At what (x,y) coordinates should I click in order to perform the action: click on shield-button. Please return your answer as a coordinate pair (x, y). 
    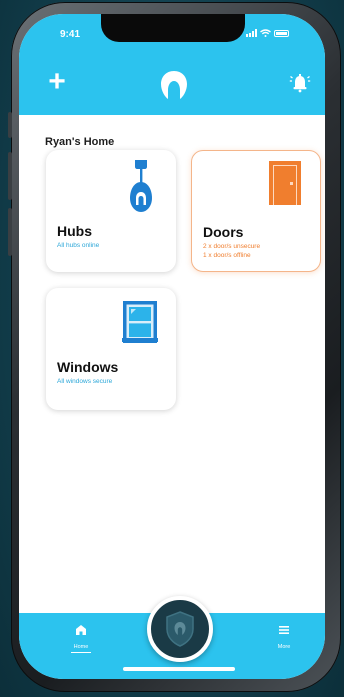
    Looking at the image, I should click on (180, 629).